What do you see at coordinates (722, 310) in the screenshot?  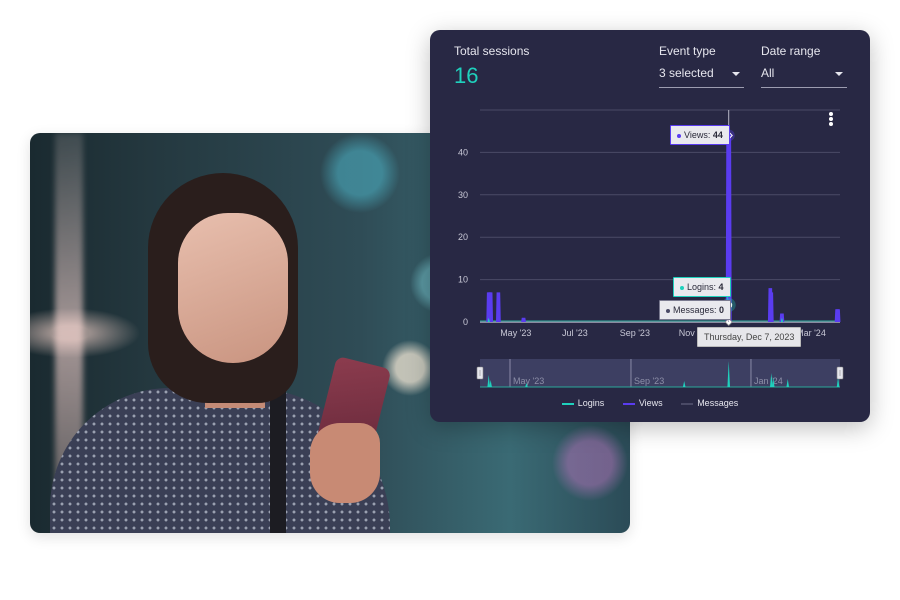 I see `tooltip-messages-value: 0` at bounding box center [722, 310].